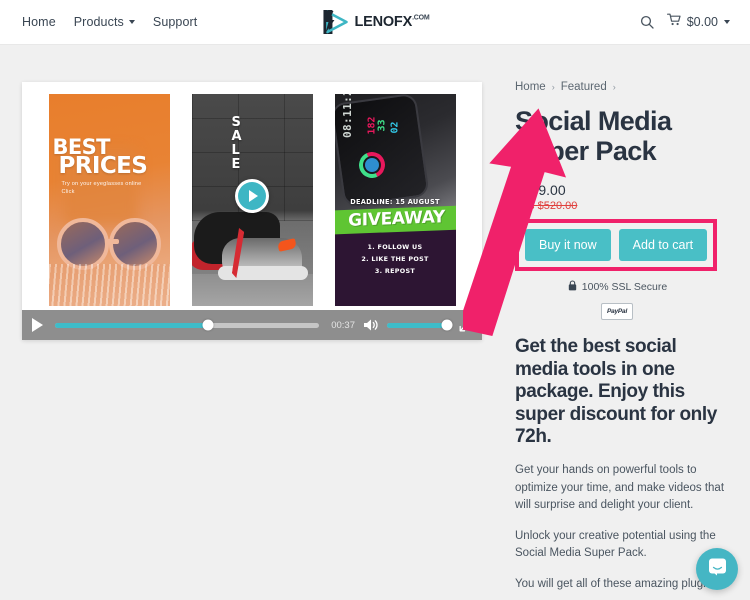  What do you see at coordinates (572, 287) in the screenshot?
I see `lock-icon` at bounding box center [572, 287].